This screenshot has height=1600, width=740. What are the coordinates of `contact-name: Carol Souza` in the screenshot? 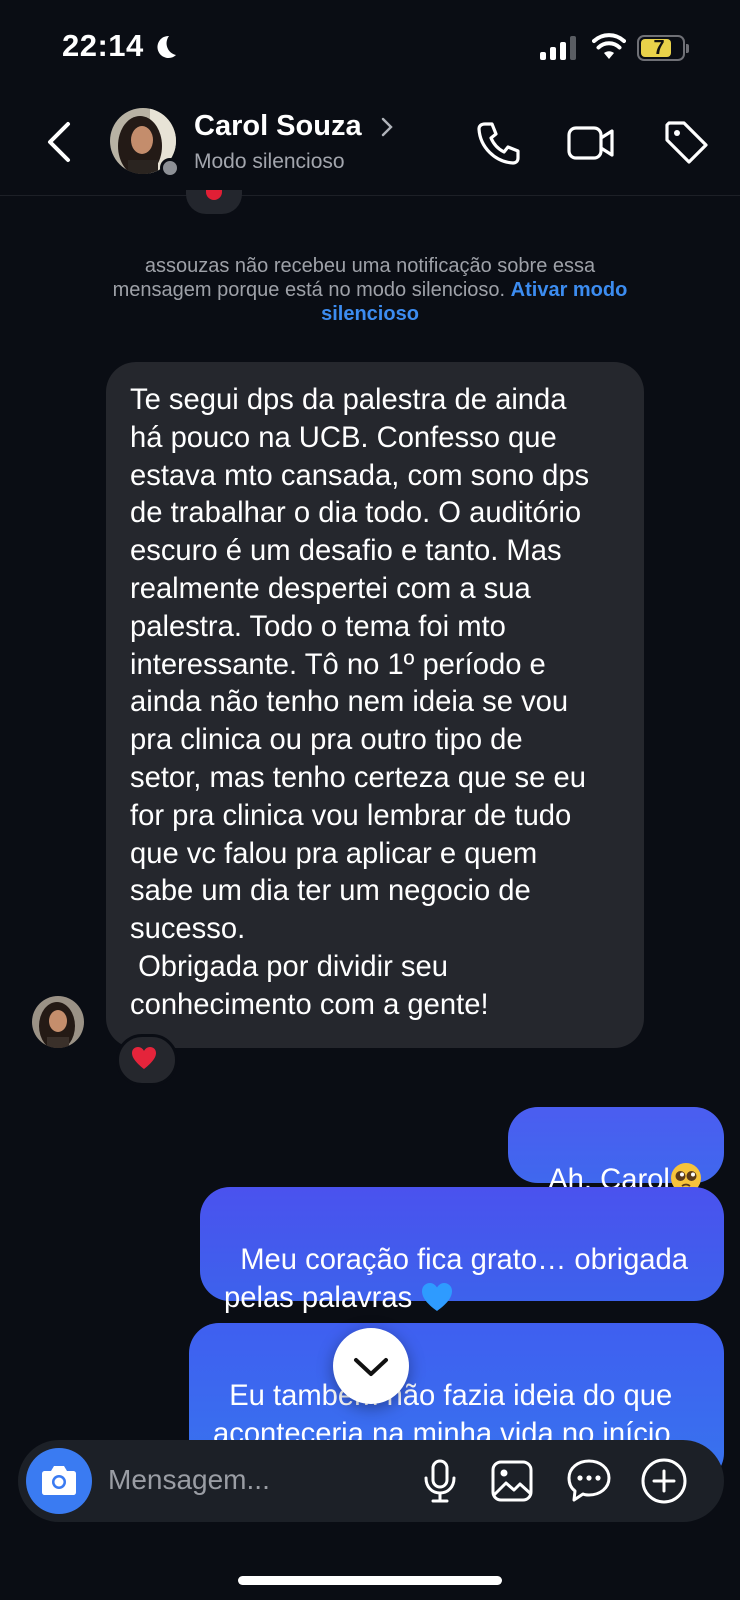 It's located at (278, 126).